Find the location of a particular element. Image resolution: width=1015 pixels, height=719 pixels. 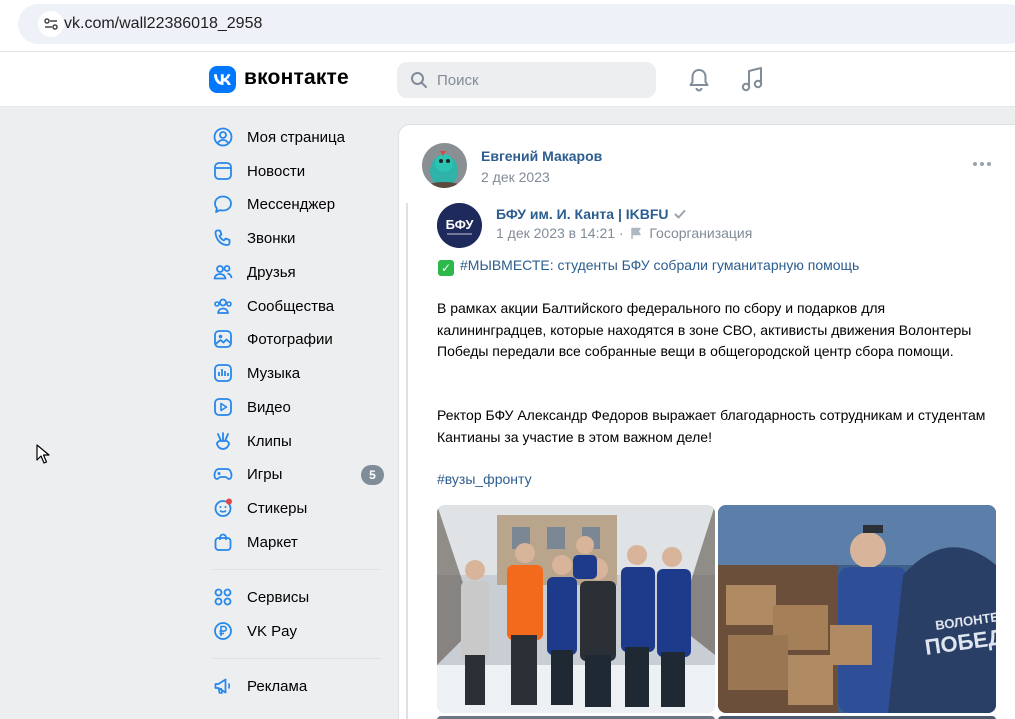

phone-icon is located at coordinates (222, 237).